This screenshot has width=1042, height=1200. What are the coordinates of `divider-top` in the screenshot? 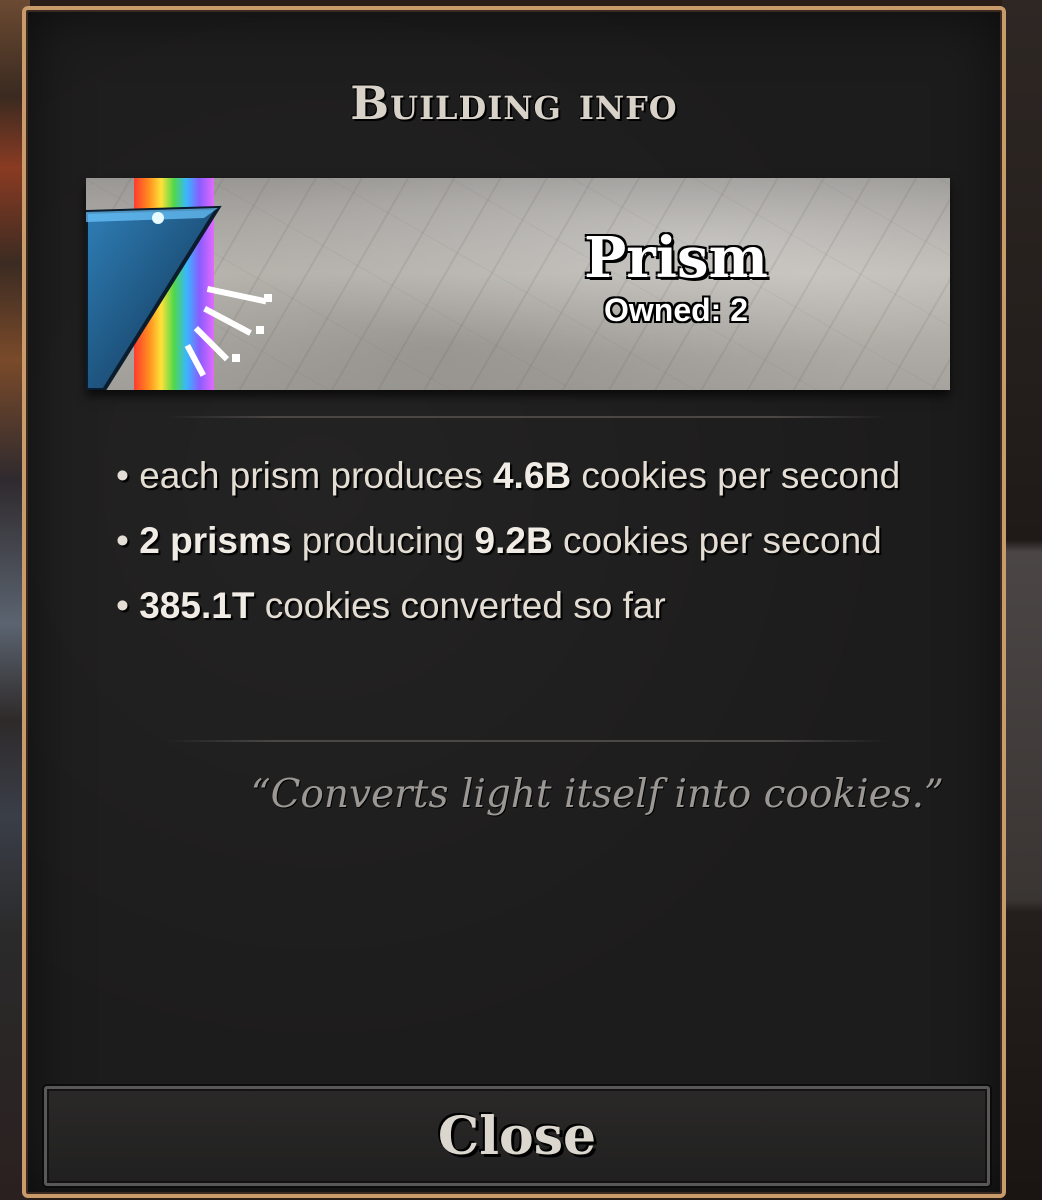 It's located at (526, 417).